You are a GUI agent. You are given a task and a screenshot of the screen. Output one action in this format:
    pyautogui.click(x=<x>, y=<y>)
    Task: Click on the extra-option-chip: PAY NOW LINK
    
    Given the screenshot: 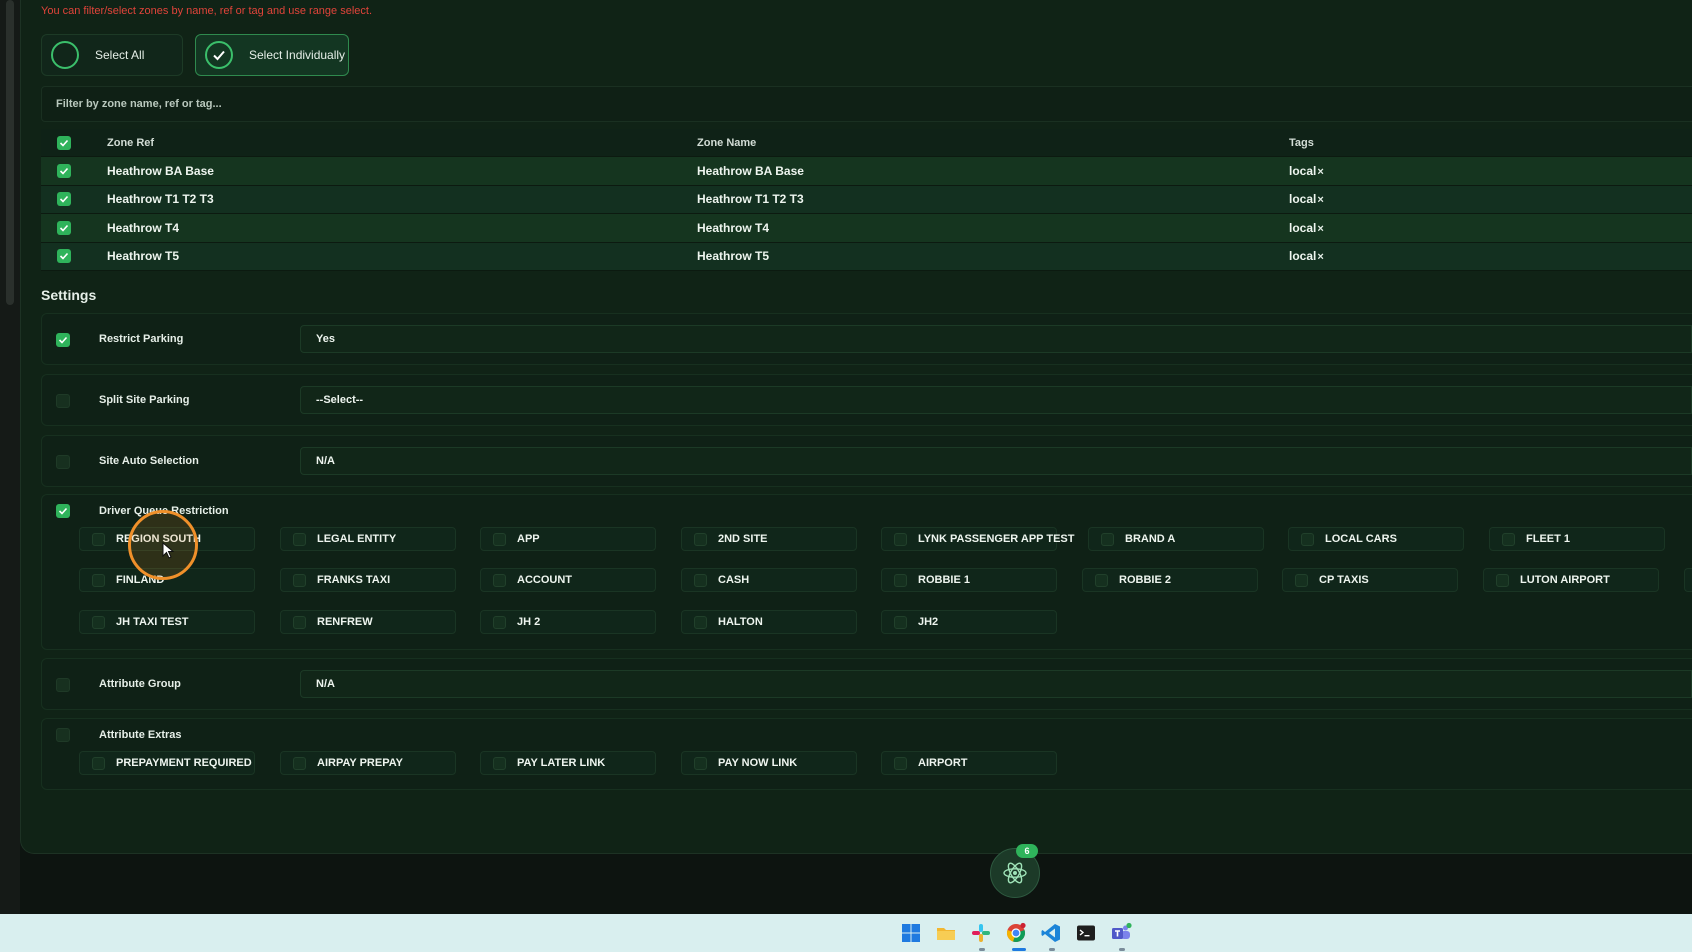 What is the action you would take?
    pyautogui.click(x=769, y=763)
    